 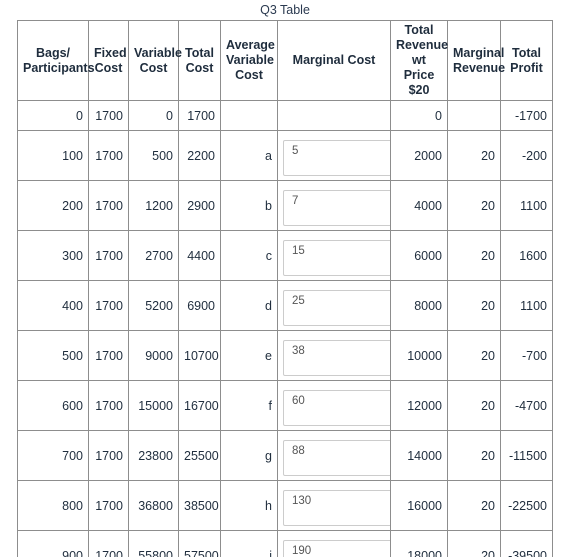 What do you see at coordinates (419, 155) in the screenshot?
I see `cell-total-revenue: 2000` at bounding box center [419, 155].